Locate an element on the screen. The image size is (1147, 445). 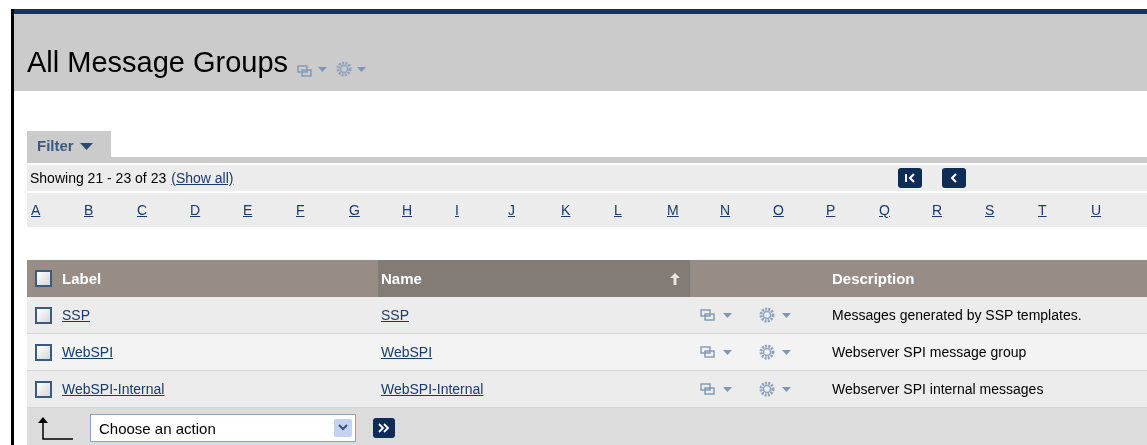
page-title: All Message Groups is located at coordinates (158, 62).